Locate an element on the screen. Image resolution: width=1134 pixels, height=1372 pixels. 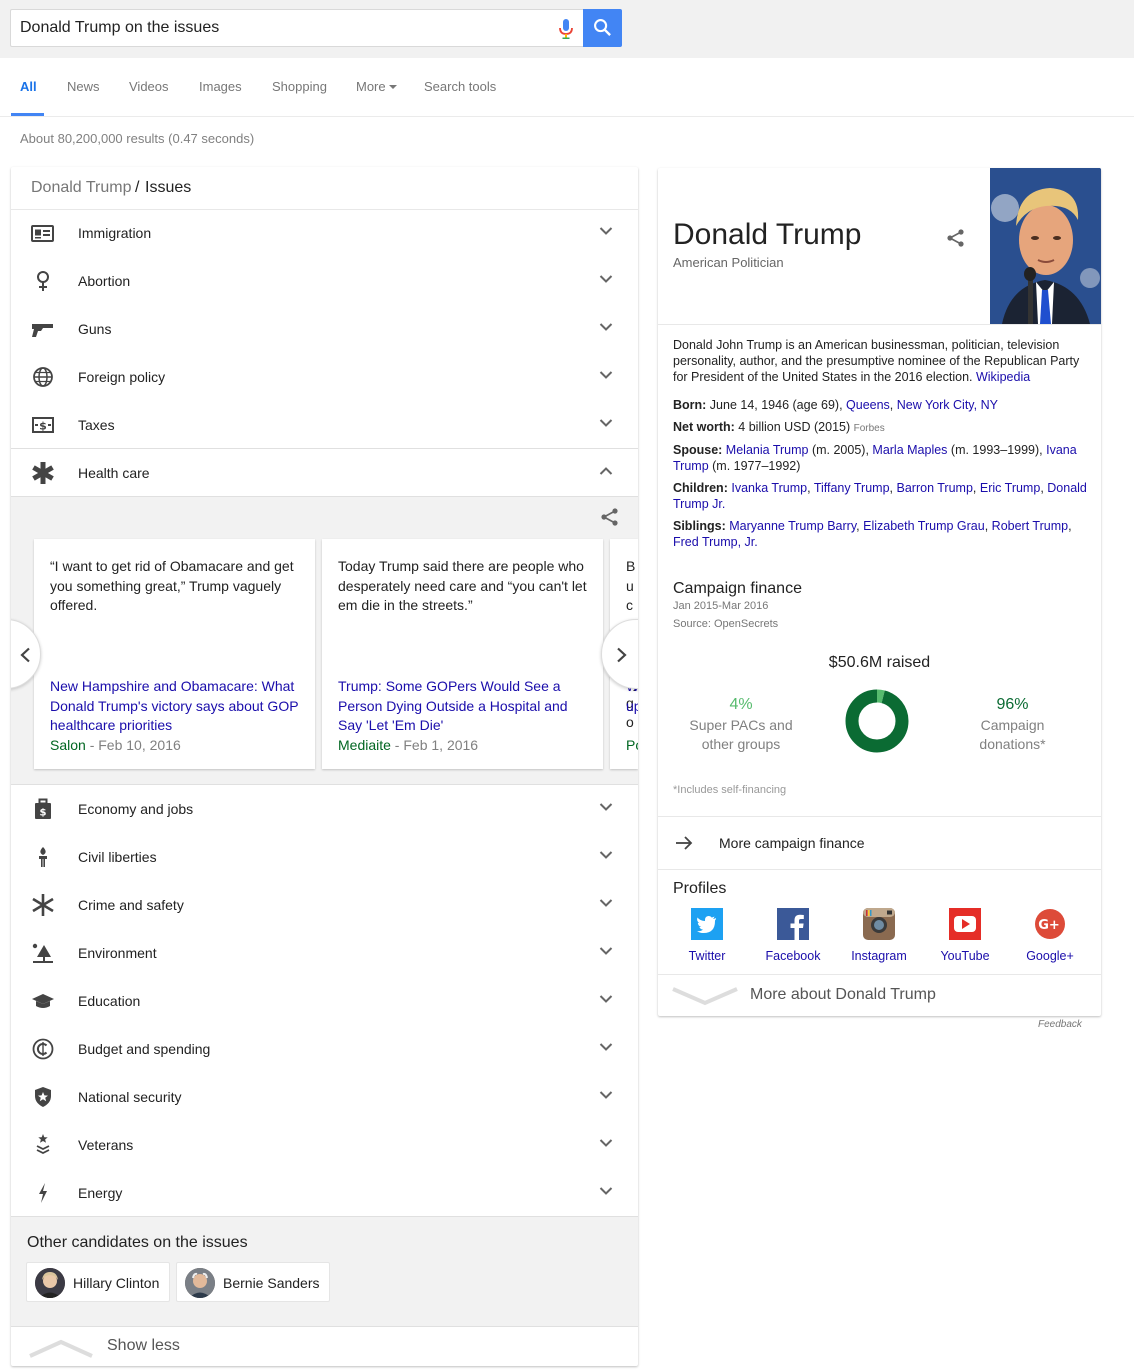
issue-row-veterans: Veterans is located at coordinates (324, 1145).